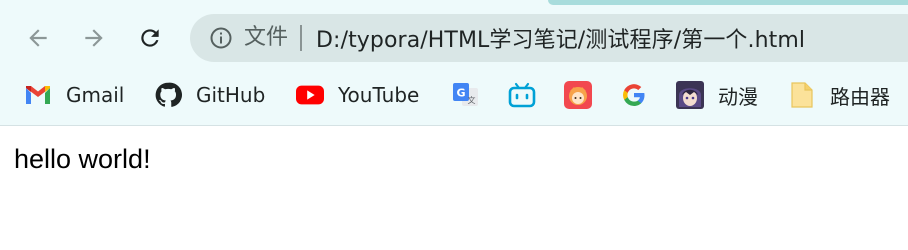 This screenshot has width=908, height=250. I want to click on chip-separator, so click(301, 38).